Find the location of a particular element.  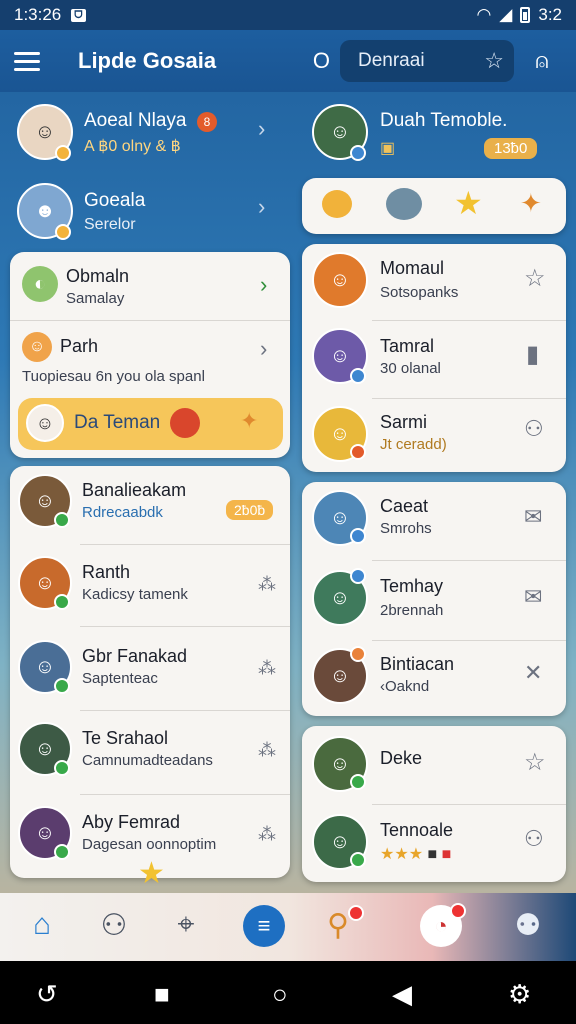

battery-icon is located at coordinates (525, 15).